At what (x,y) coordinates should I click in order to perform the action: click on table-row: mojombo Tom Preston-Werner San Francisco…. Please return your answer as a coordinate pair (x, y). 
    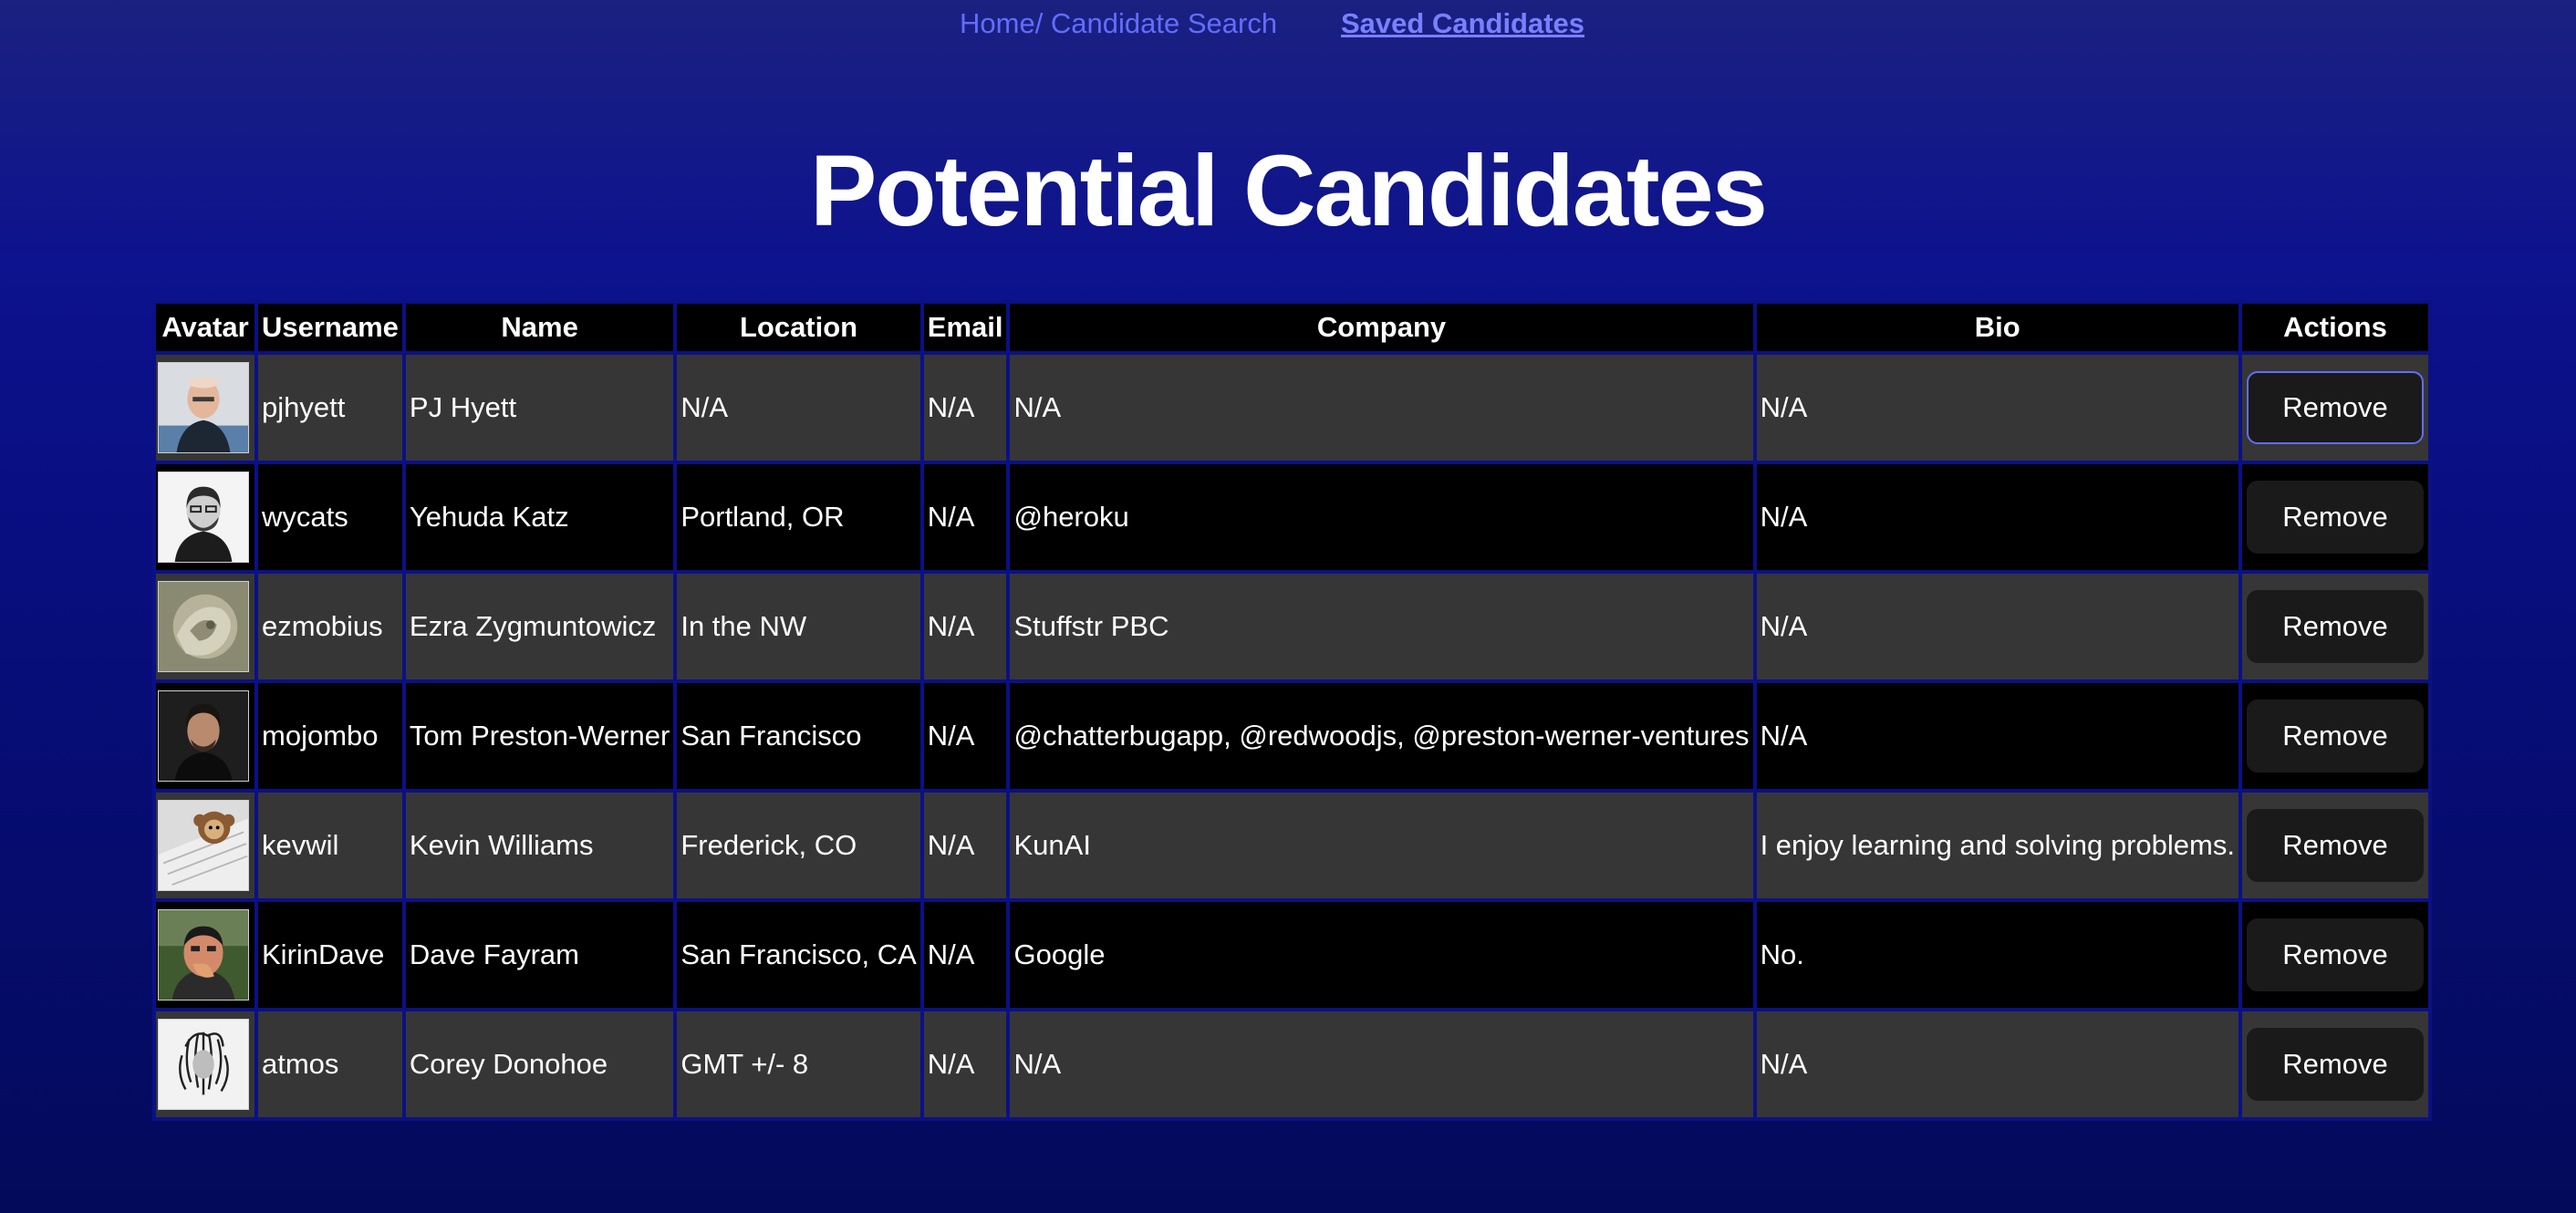
    Looking at the image, I should click on (1292, 736).